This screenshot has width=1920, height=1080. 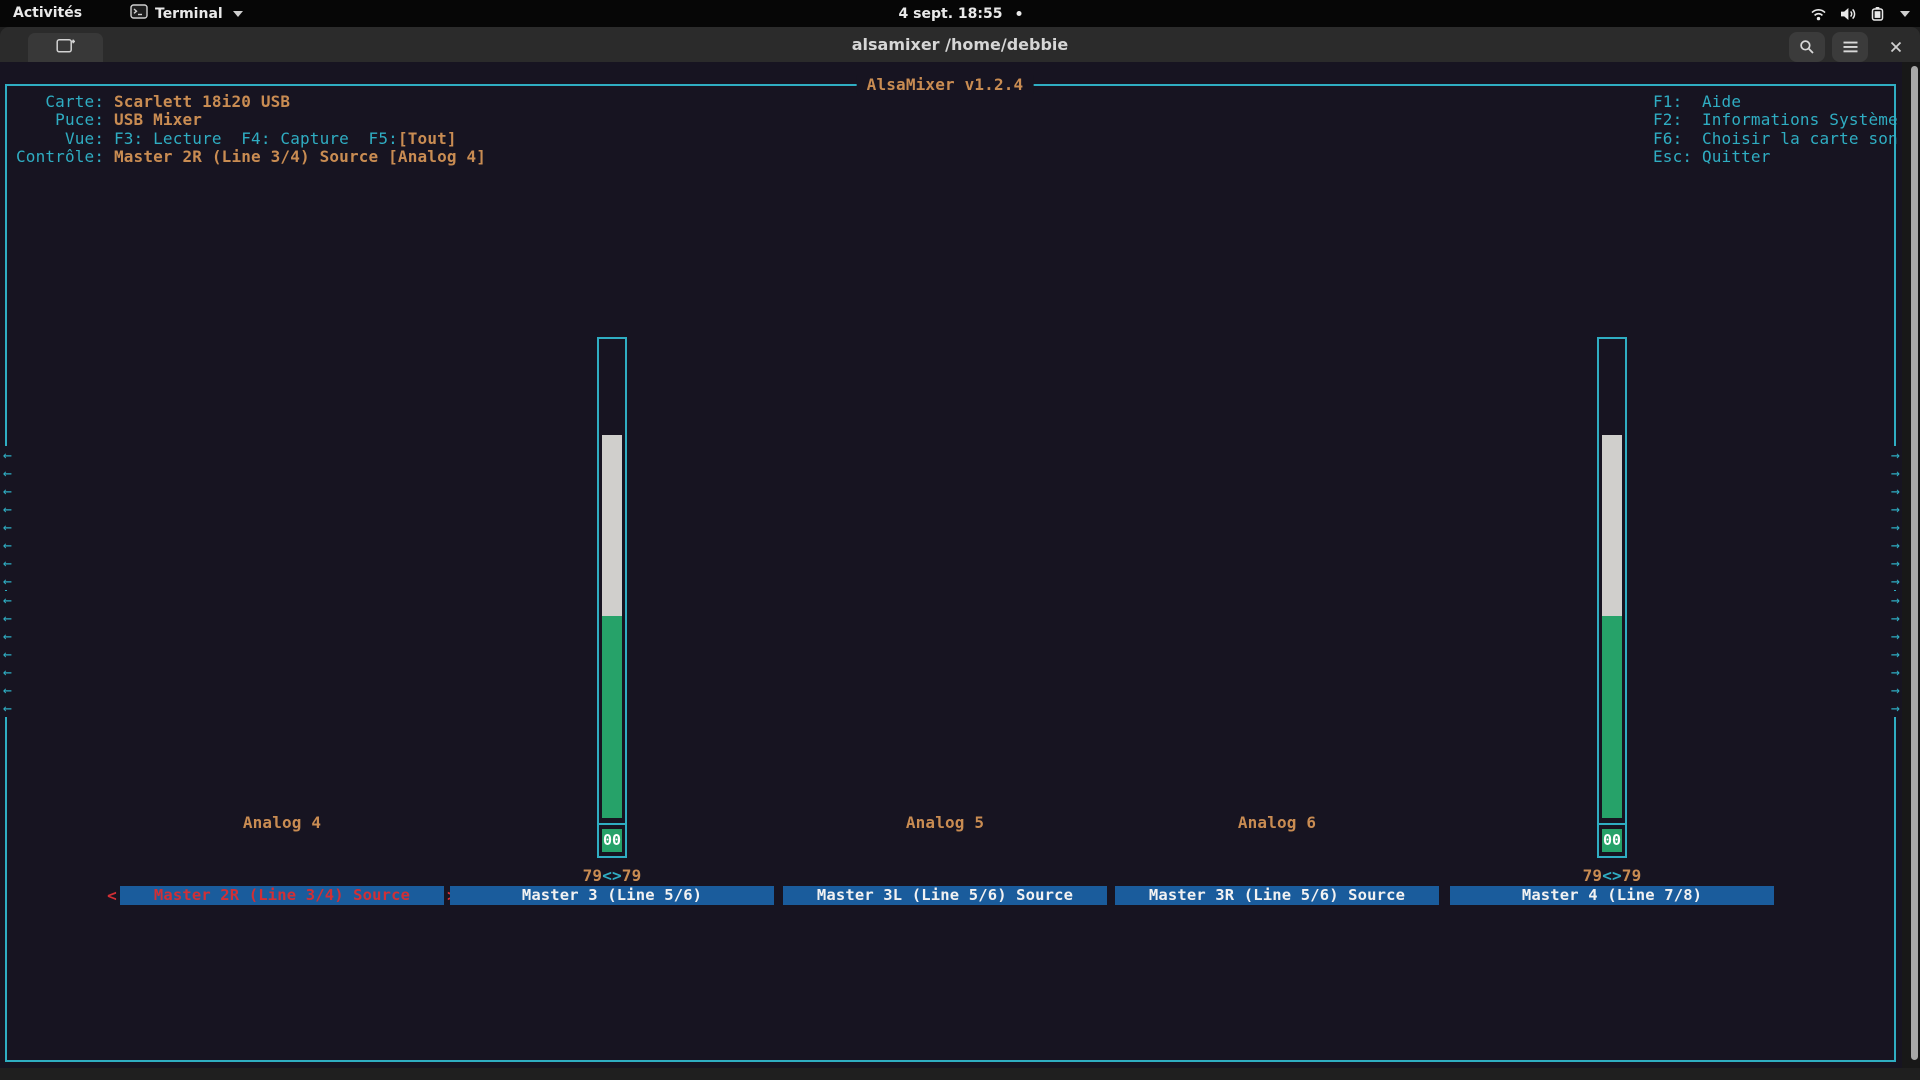 I want to click on info-label: Puce:, so click(x=65, y=120).